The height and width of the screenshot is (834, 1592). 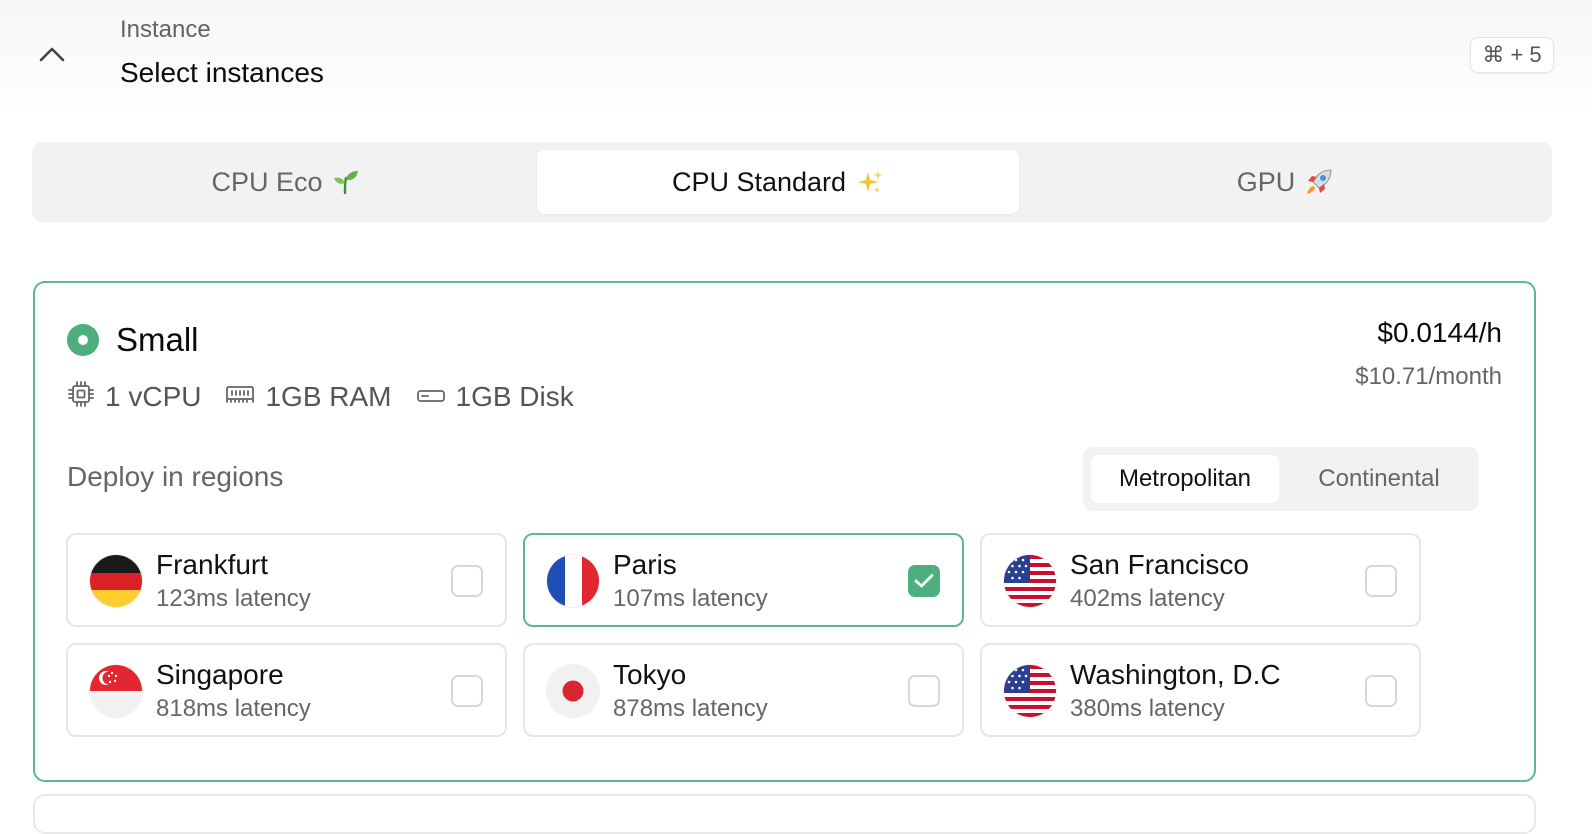 What do you see at coordinates (870, 182) in the screenshot?
I see `sparkles-icon` at bounding box center [870, 182].